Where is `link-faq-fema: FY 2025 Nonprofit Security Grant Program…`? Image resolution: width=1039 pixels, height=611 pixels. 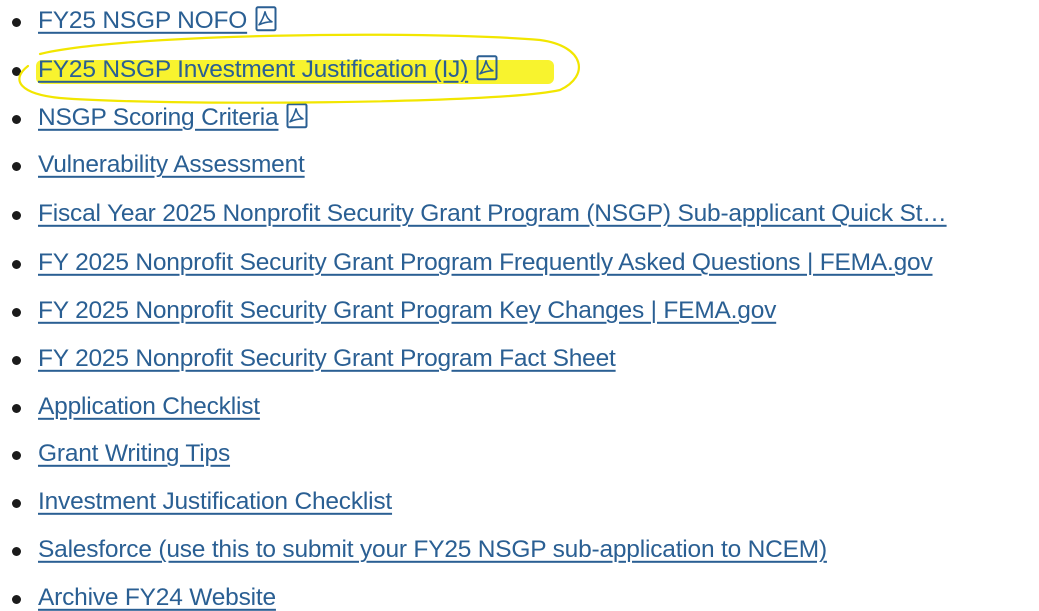
link-faq-fema: FY 2025 Nonprofit Security Grant Program… is located at coordinates (485, 263).